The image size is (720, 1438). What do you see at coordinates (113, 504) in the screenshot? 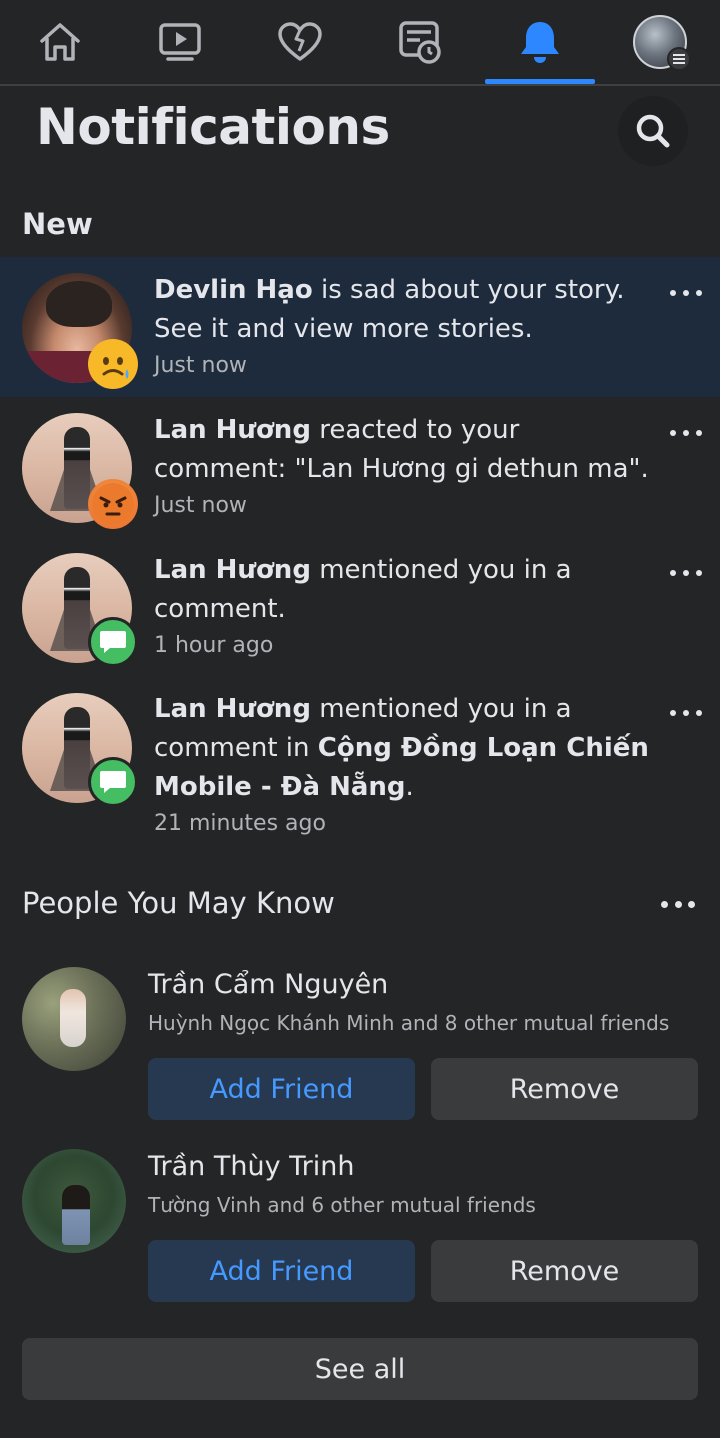
I see `angry-reaction-icon` at bounding box center [113, 504].